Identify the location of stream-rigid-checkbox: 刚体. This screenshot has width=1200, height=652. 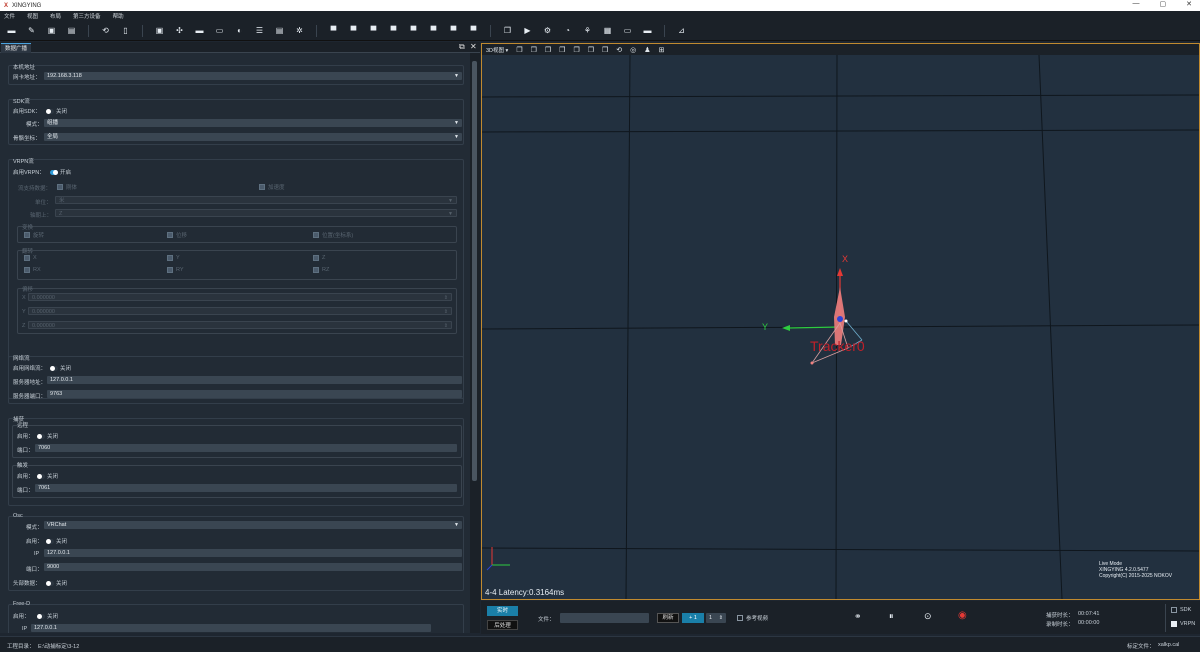
(67, 187).